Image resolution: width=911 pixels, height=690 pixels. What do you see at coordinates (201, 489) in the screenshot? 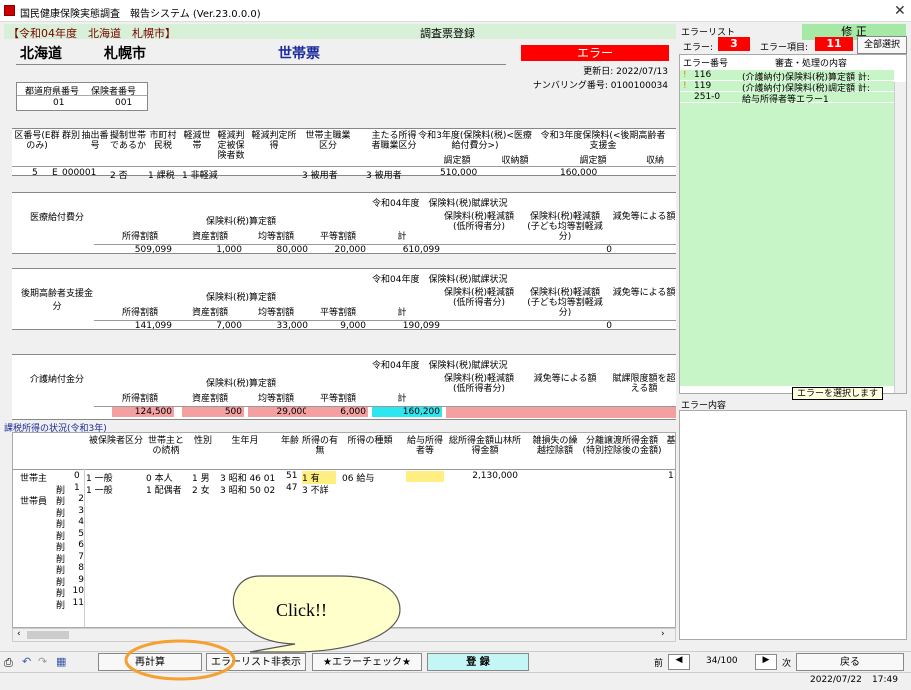
I see `income-sex: 2 女` at bounding box center [201, 489].